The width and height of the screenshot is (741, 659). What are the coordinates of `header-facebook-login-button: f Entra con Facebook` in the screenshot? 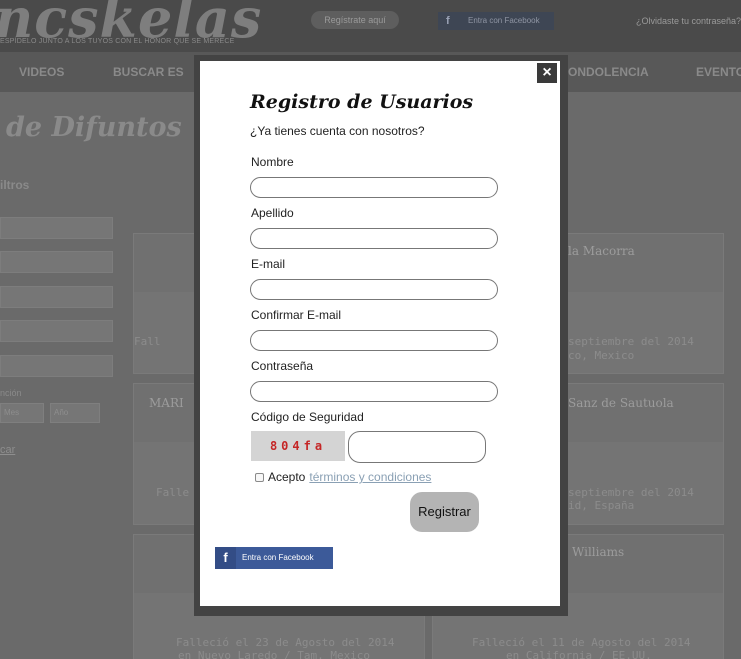 It's located at (496, 21).